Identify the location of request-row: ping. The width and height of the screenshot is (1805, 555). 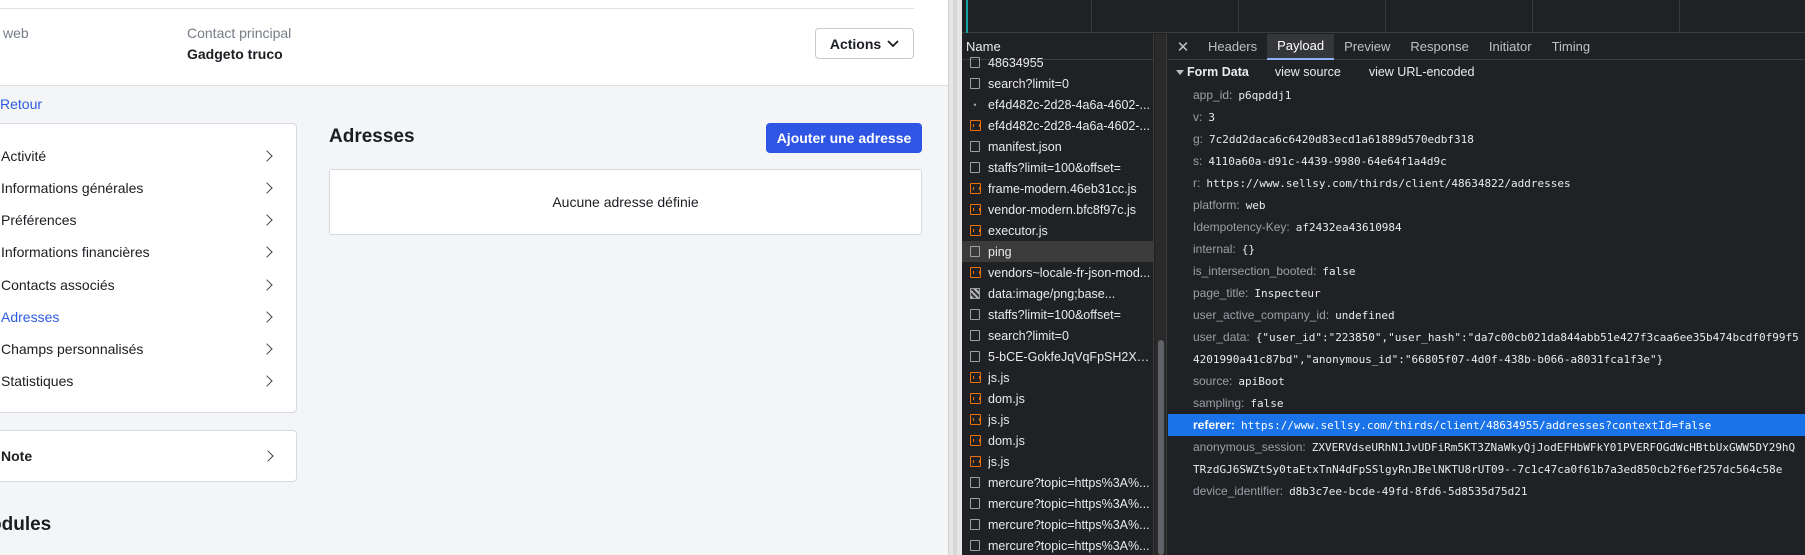
(1057, 251).